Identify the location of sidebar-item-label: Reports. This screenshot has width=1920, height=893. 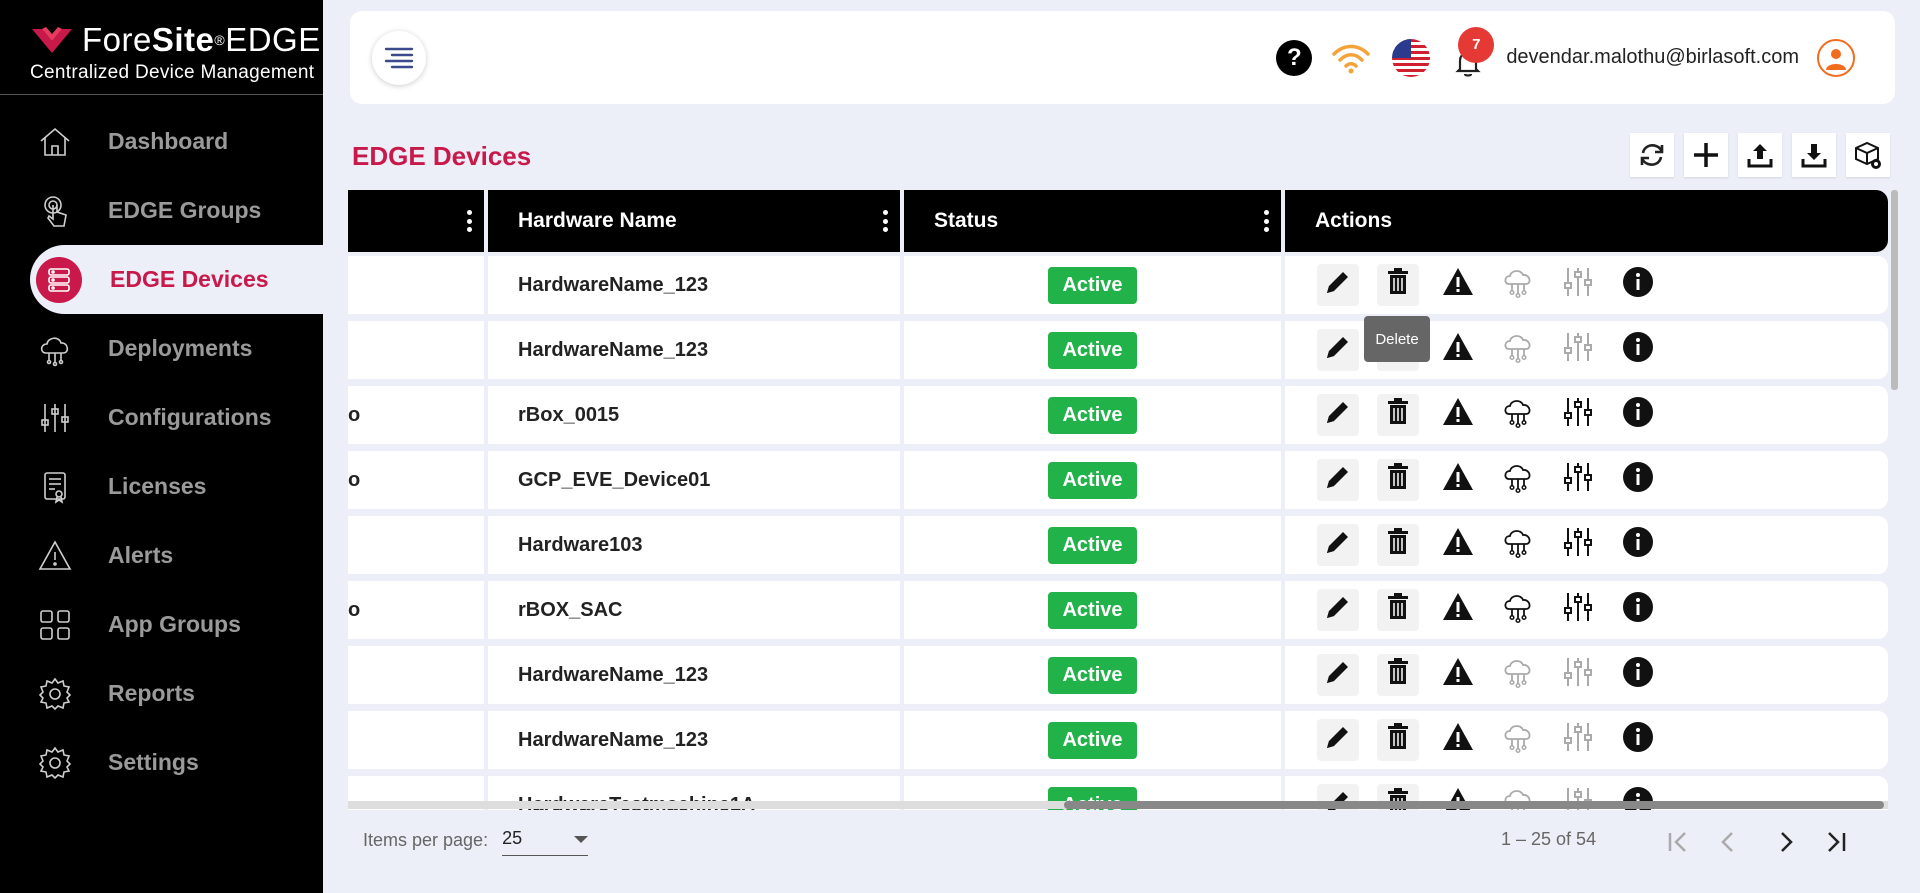
(151, 693).